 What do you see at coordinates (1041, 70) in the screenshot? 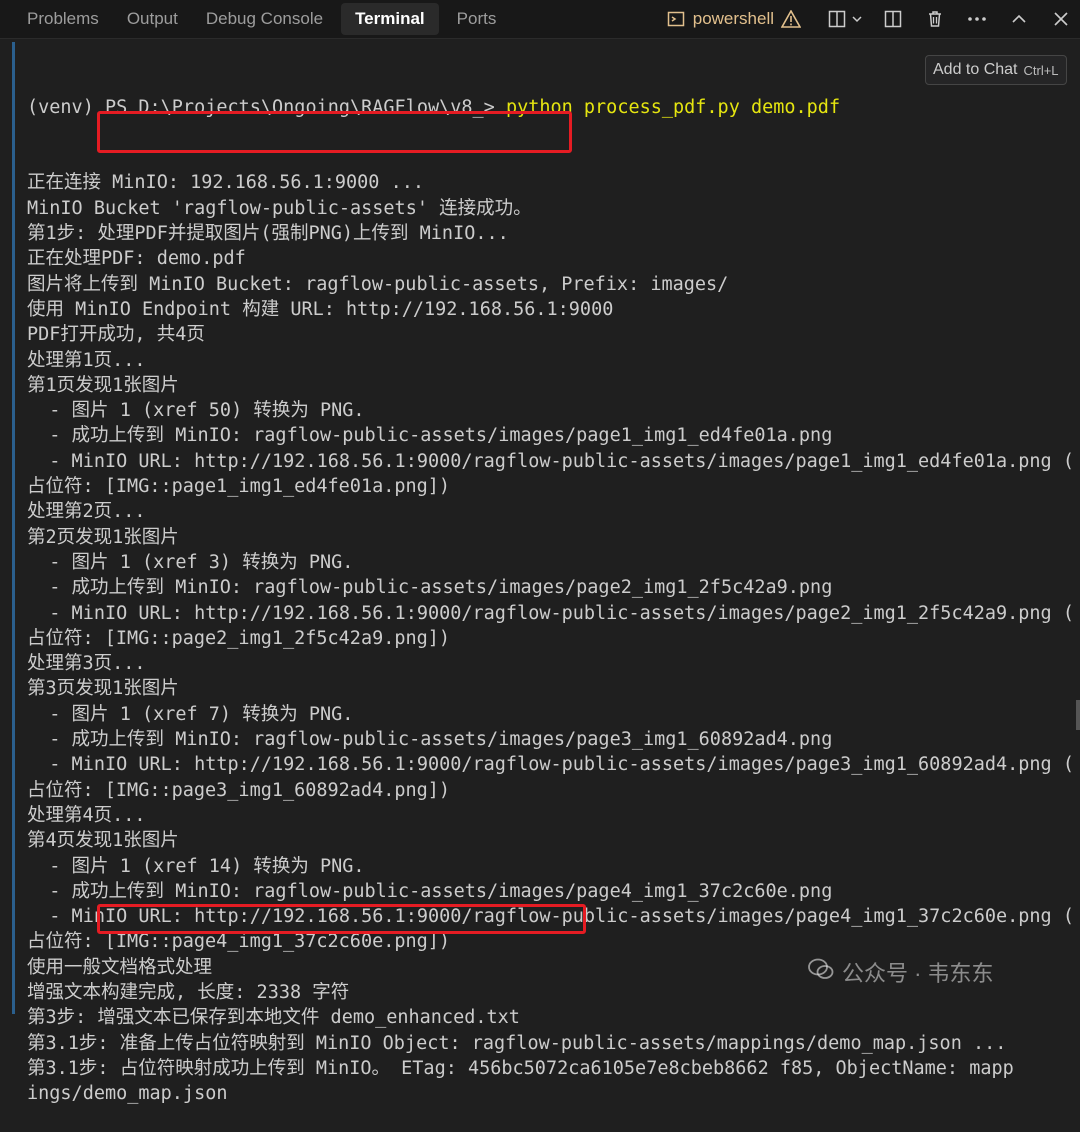
I see `tooltip-shortcut: Ctrl+L` at bounding box center [1041, 70].